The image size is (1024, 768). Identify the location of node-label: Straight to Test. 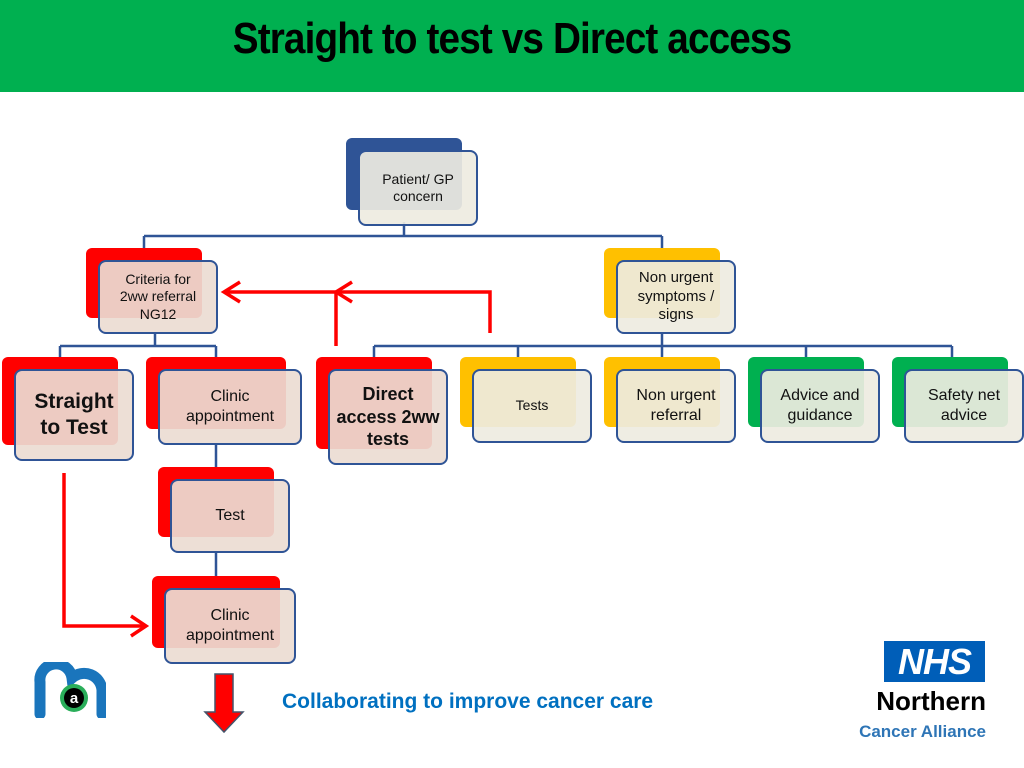
(74, 415).